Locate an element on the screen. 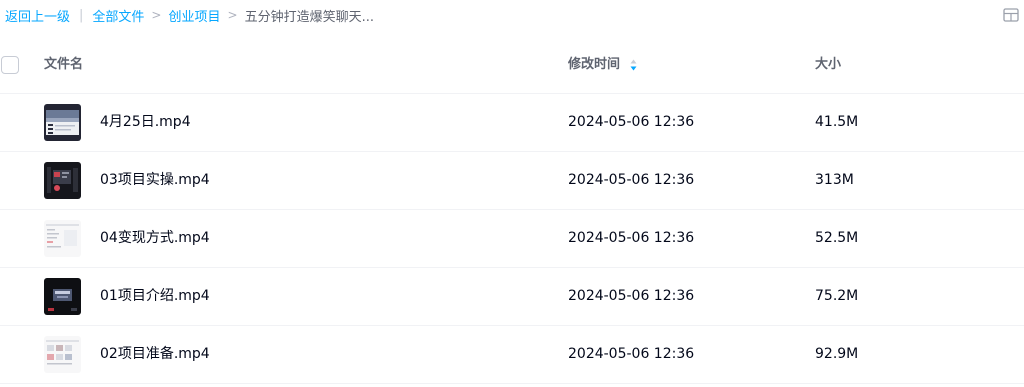  table-row: 03项目实操.mp4 2024-05-06 12:36 313M is located at coordinates (512, 181).